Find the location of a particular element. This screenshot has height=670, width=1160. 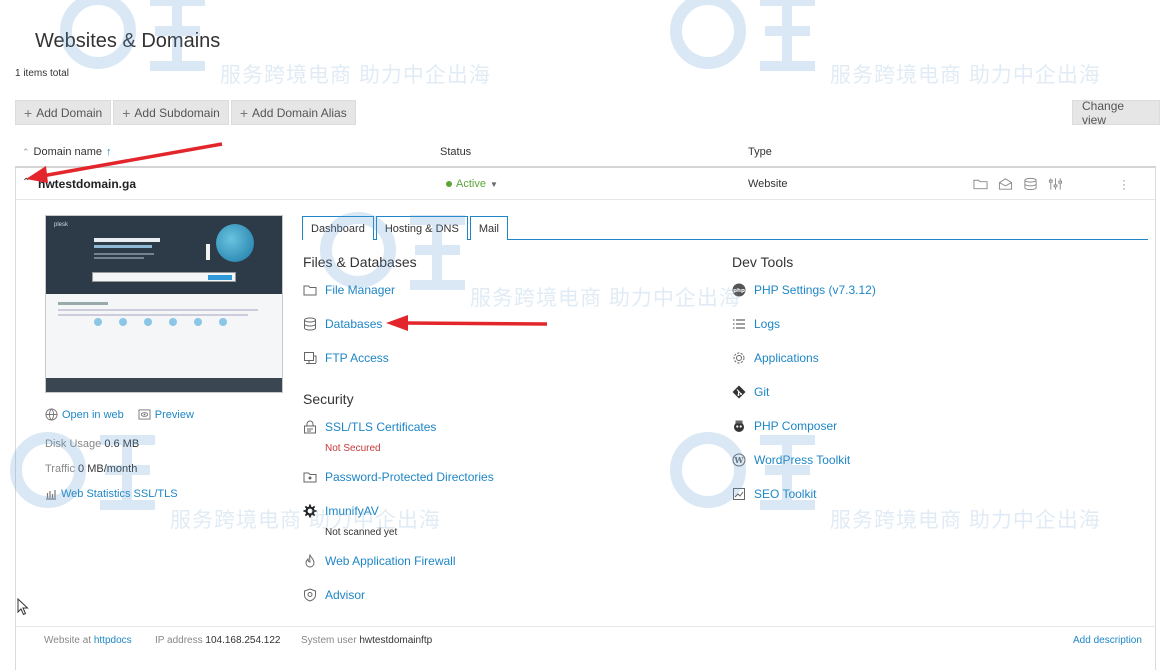

status-badge: Active ▼ is located at coordinates (472, 184).